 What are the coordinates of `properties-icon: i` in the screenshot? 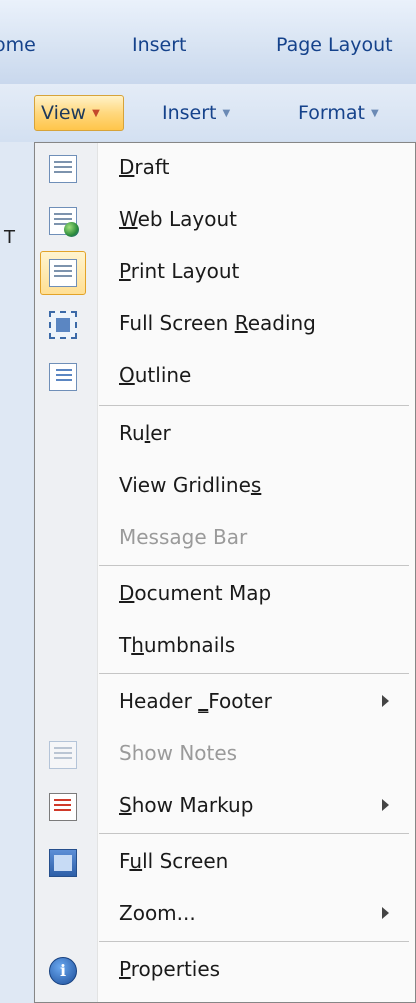 It's located at (63, 971).